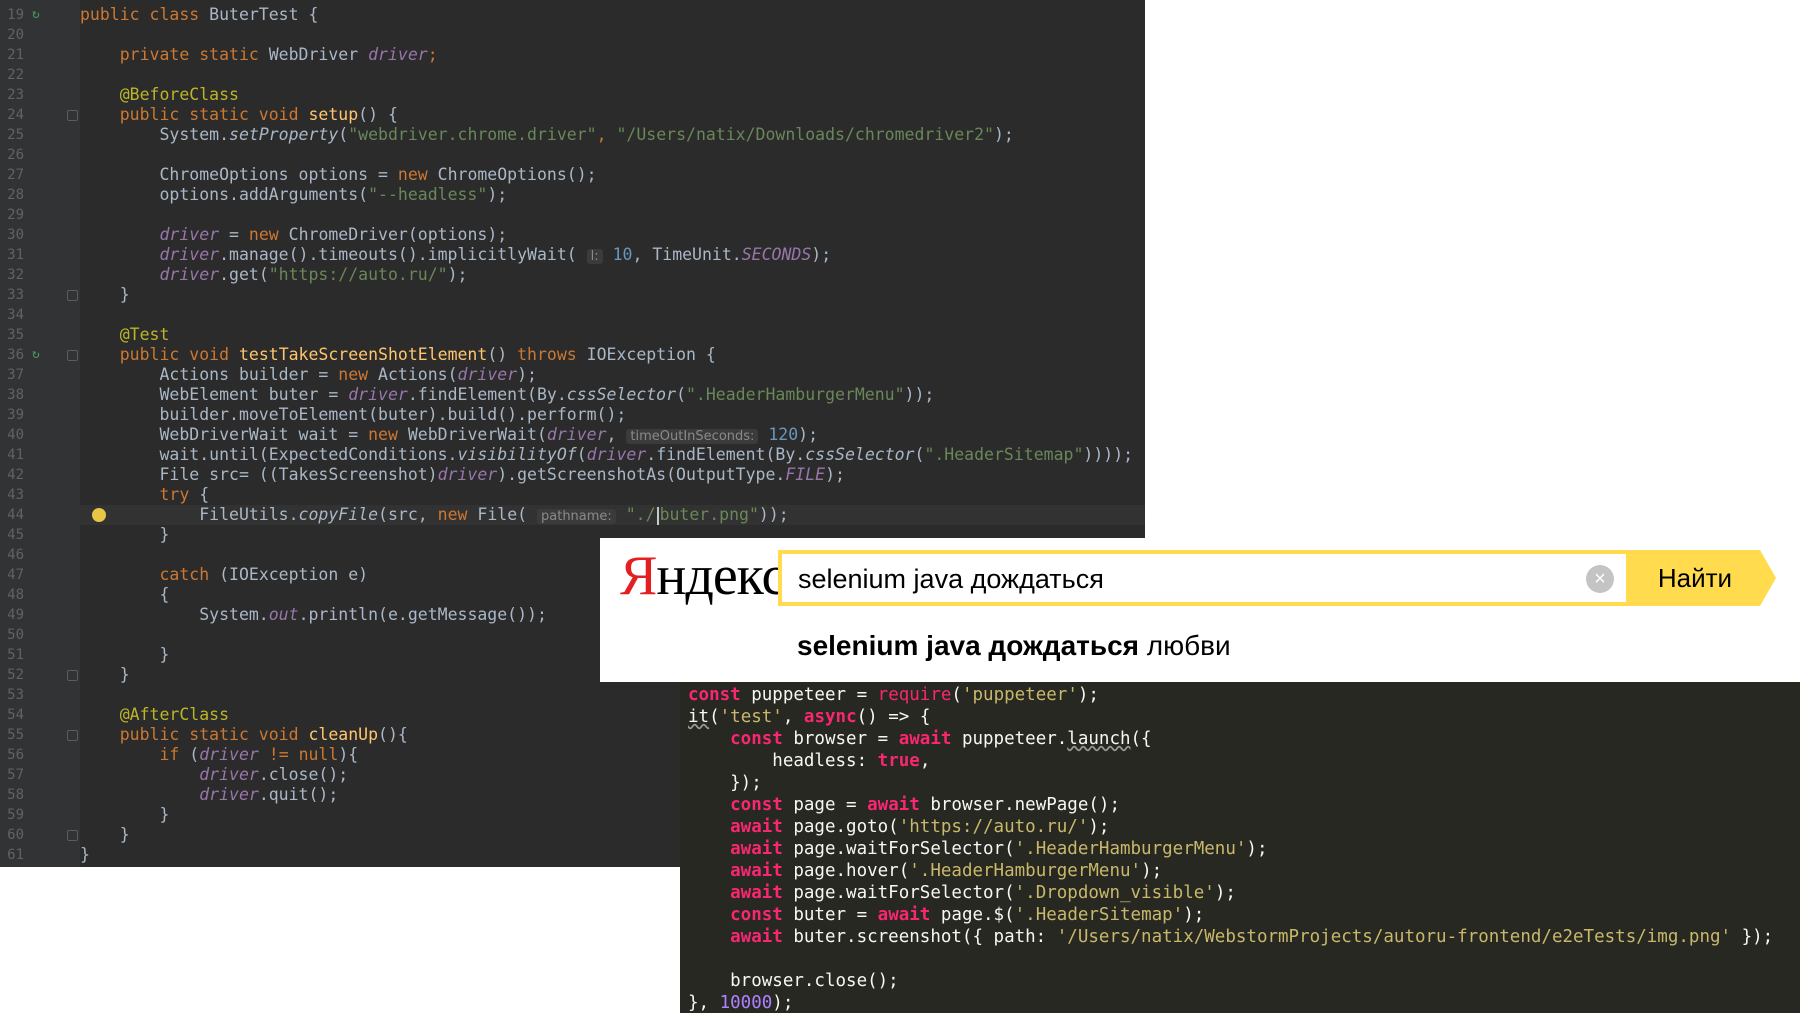 This screenshot has height=1013, width=1800. Describe the element at coordinates (898, 827) in the screenshot. I see `js-code-line: await page.goto('https://auto.ru/');` at that location.